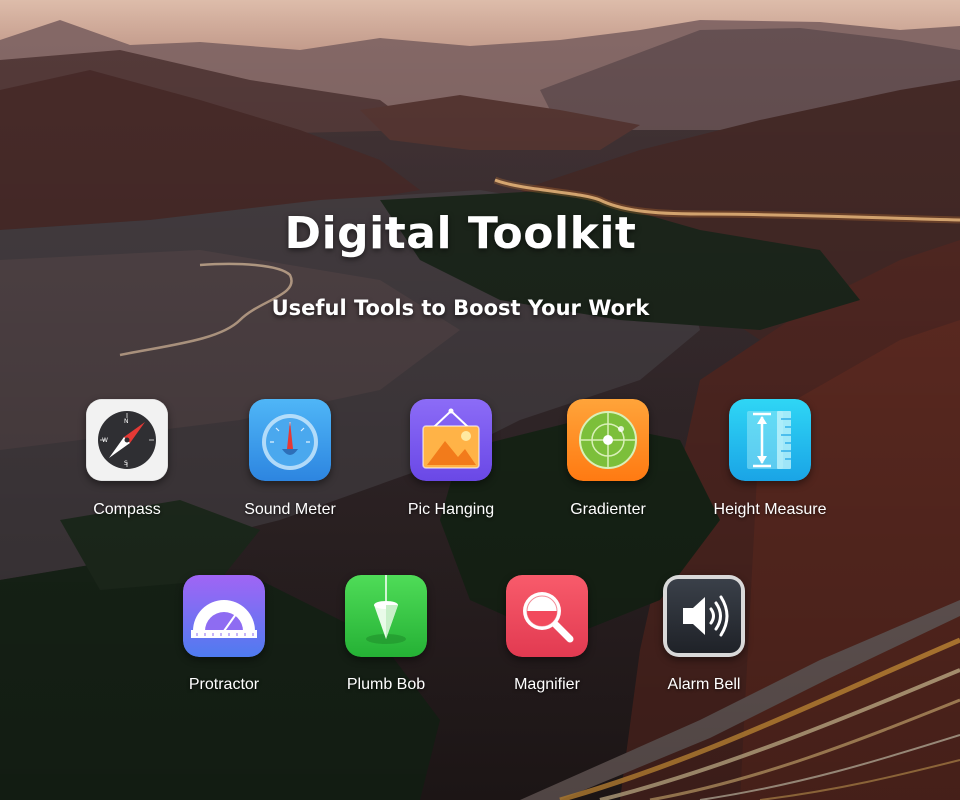 The image size is (960, 800). I want to click on app-gradienter: Gradienter, so click(608, 459).